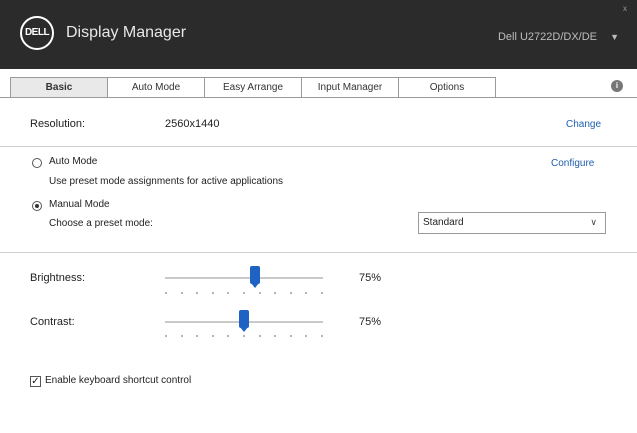  What do you see at coordinates (101, 223) in the screenshot?
I see `preset-mode-prompt: Choose a preset mode:` at bounding box center [101, 223].